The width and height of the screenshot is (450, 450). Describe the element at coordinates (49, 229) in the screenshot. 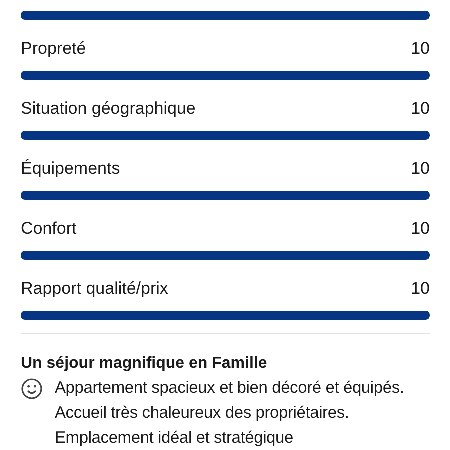

I see `rating-label: Confort` at that location.